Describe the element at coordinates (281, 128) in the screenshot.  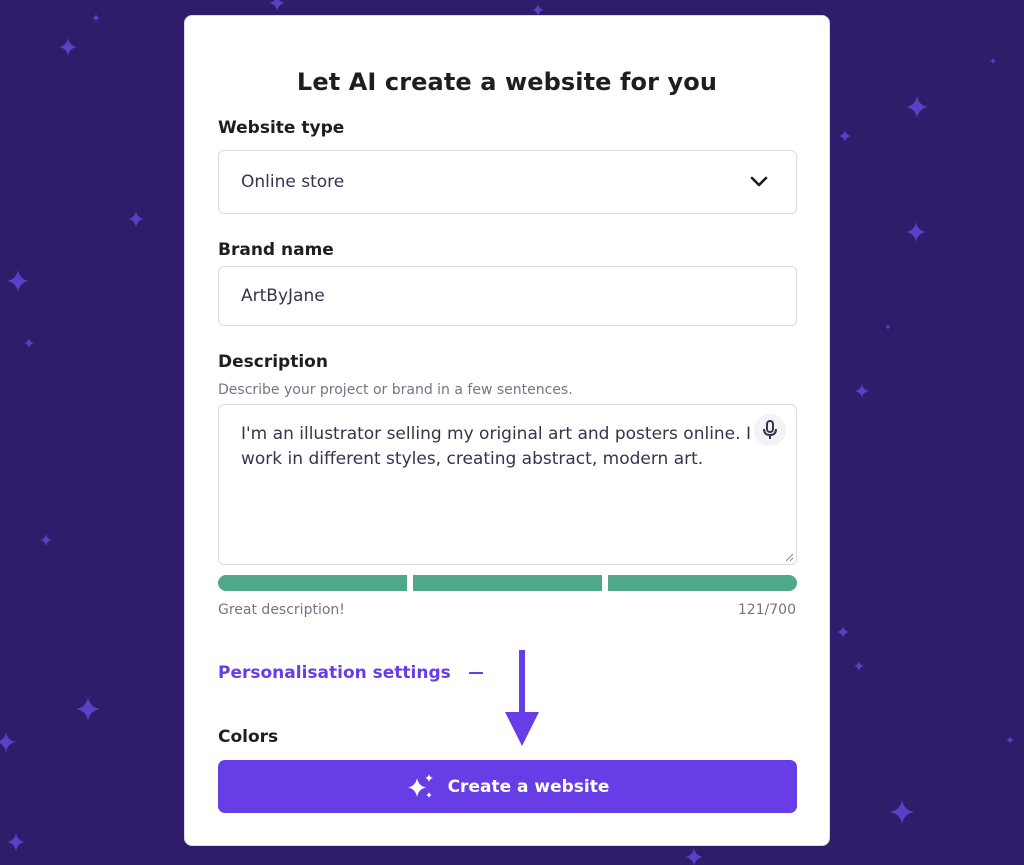
I see `website-type-label: Website type` at that location.